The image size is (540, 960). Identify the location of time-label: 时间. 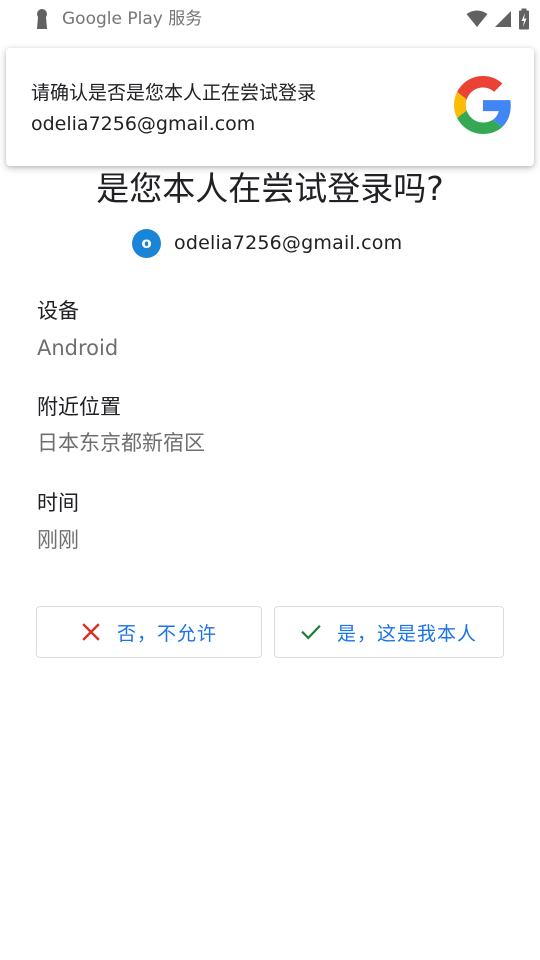
(58, 503).